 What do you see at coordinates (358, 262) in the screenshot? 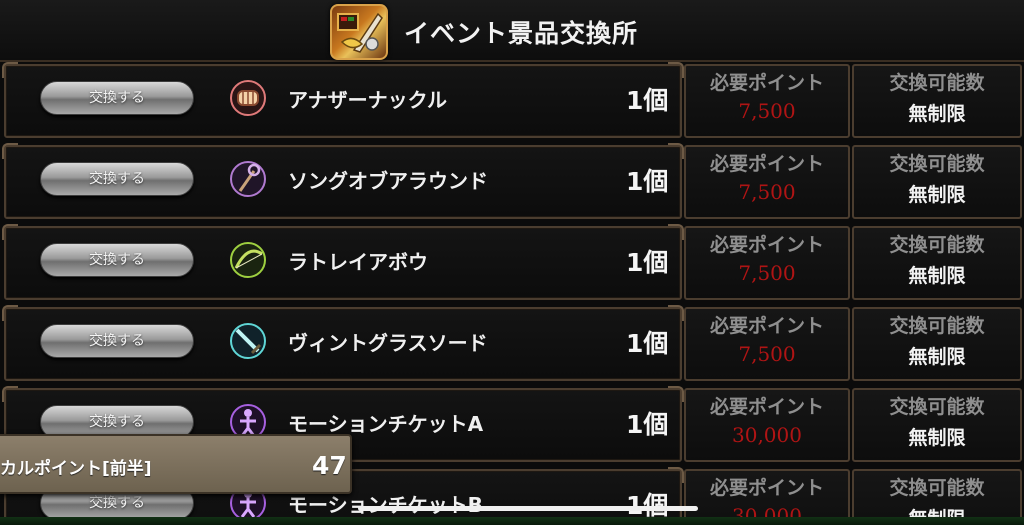
I see `item-name: ラトレイアボウ` at bounding box center [358, 262].